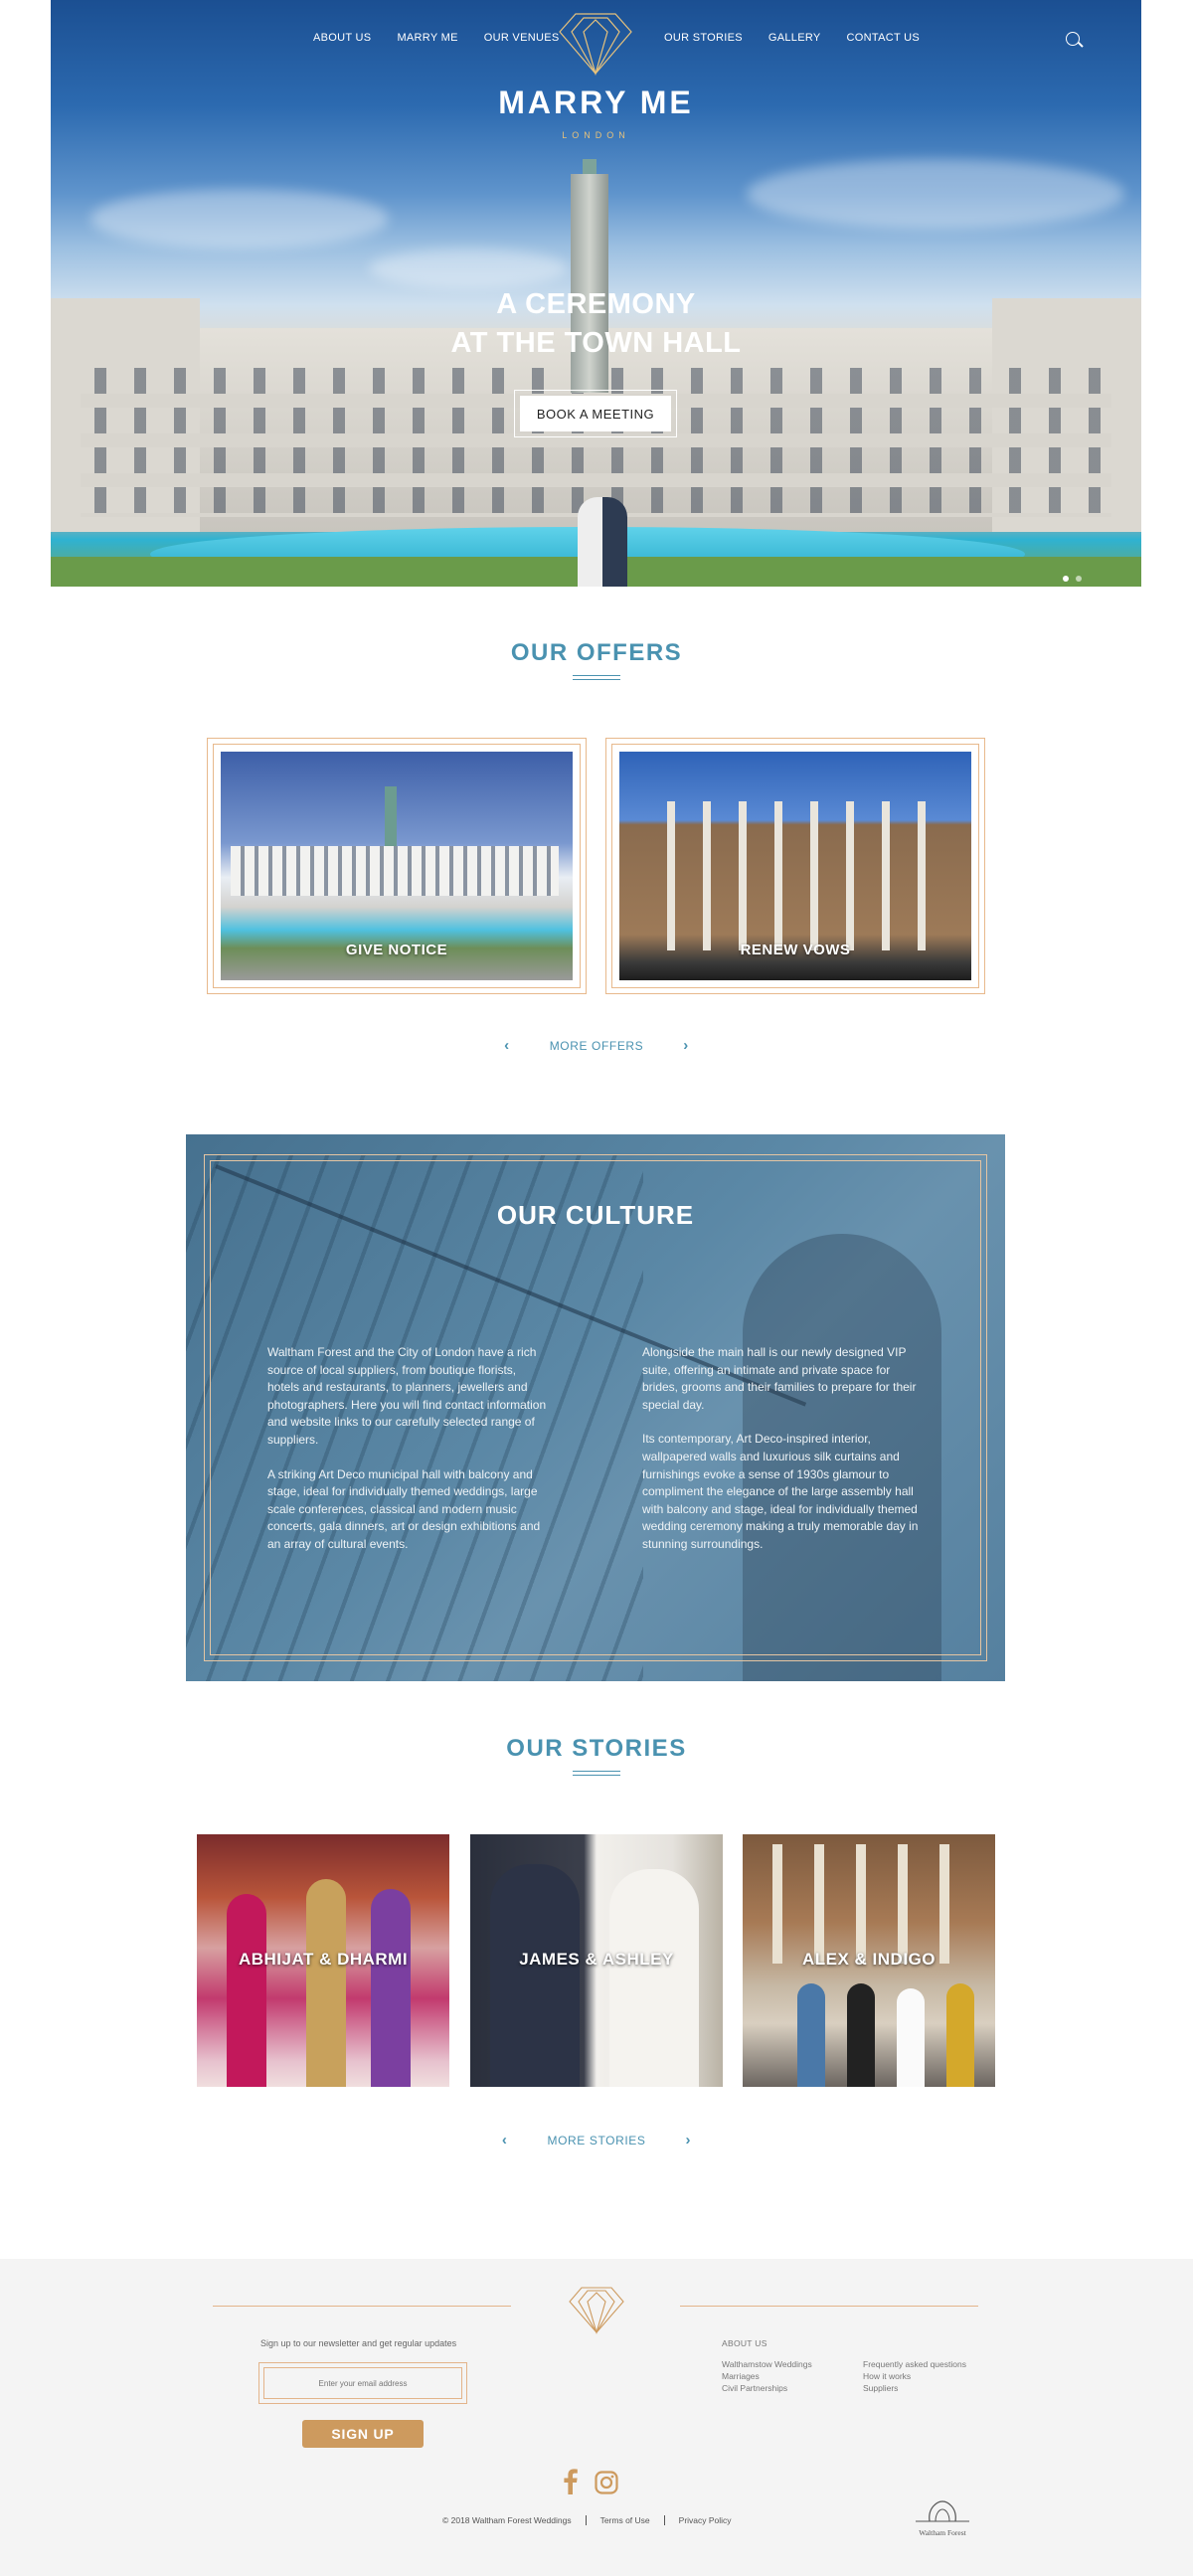 This screenshot has height=2576, width=1193. Describe the element at coordinates (767, 2388) in the screenshot. I see `footer-link: Civil Partnerships` at that location.